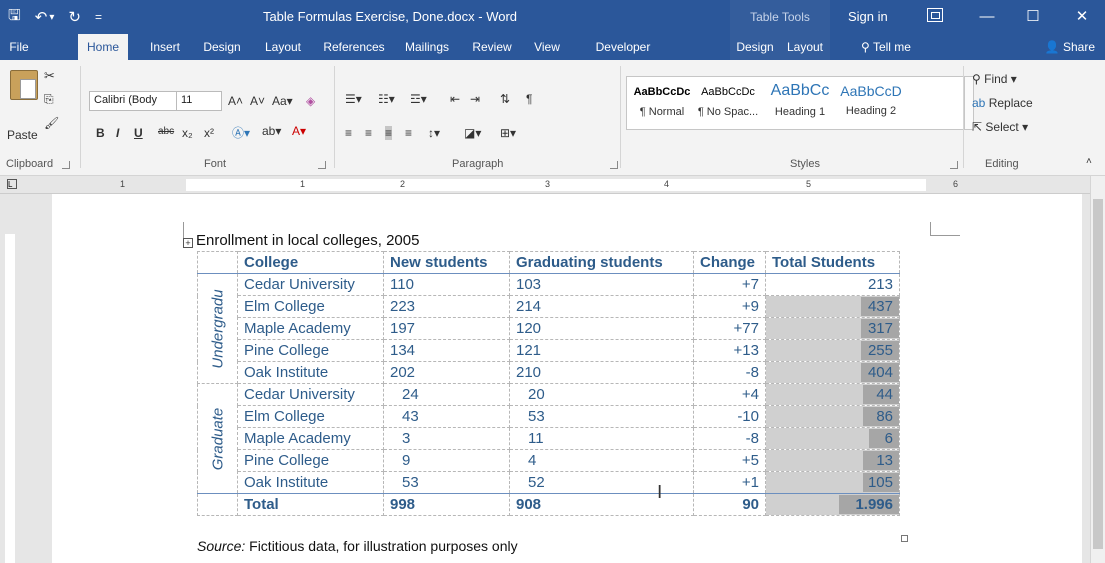 This screenshot has width=1105, height=563. What do you see at coordinates (601, 504) in the screenshot?
I see `total-grad: 908` at bounding box center [601, 504].